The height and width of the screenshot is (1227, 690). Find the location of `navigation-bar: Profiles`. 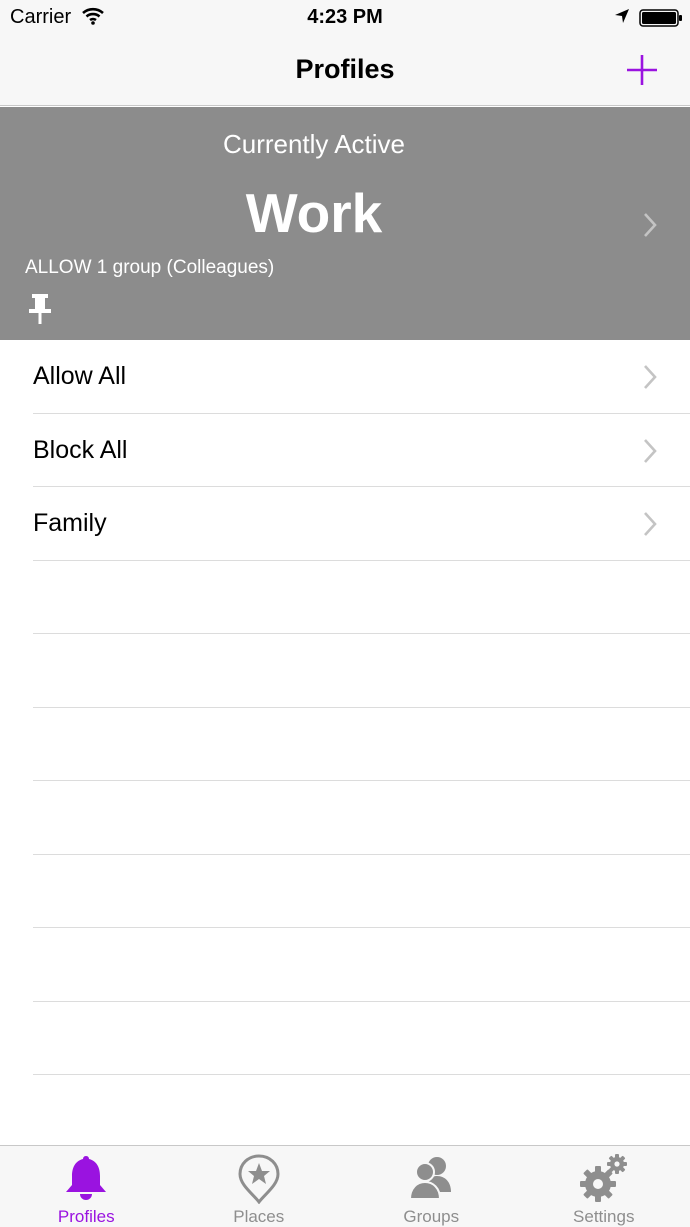

navigation-bar: Profiles is located at coordinates (345, 71).